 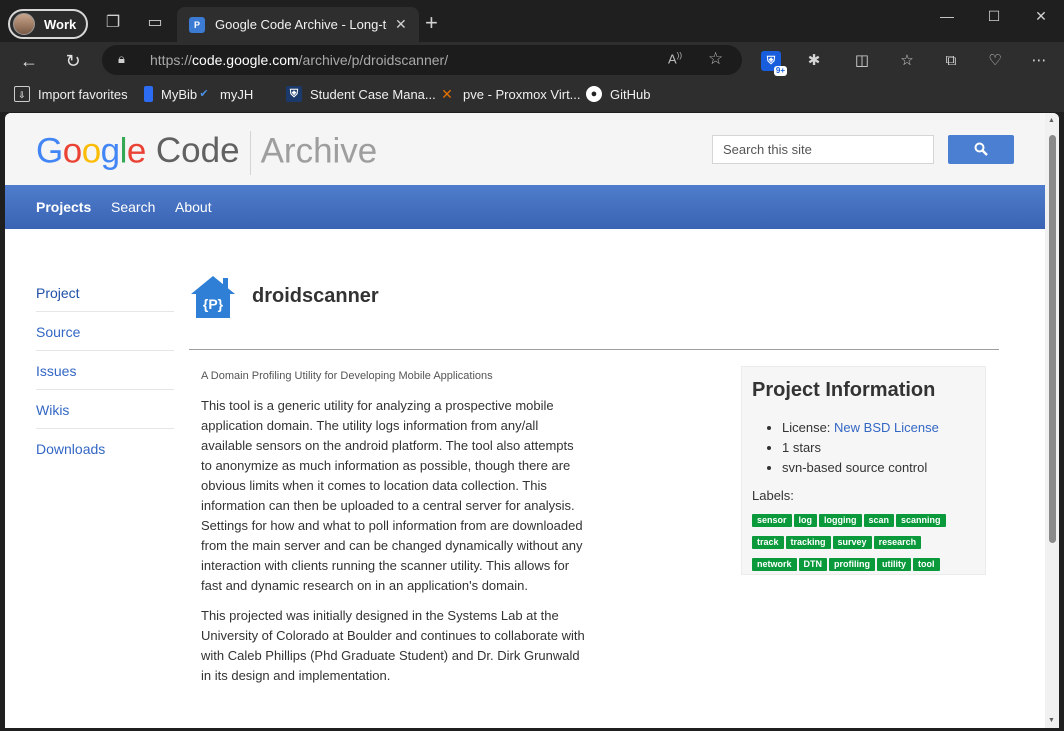 What do you see at coordinates (823, 149) in the screenshot?
I see `search-input: Search this site` at bounding box center [823, 149].